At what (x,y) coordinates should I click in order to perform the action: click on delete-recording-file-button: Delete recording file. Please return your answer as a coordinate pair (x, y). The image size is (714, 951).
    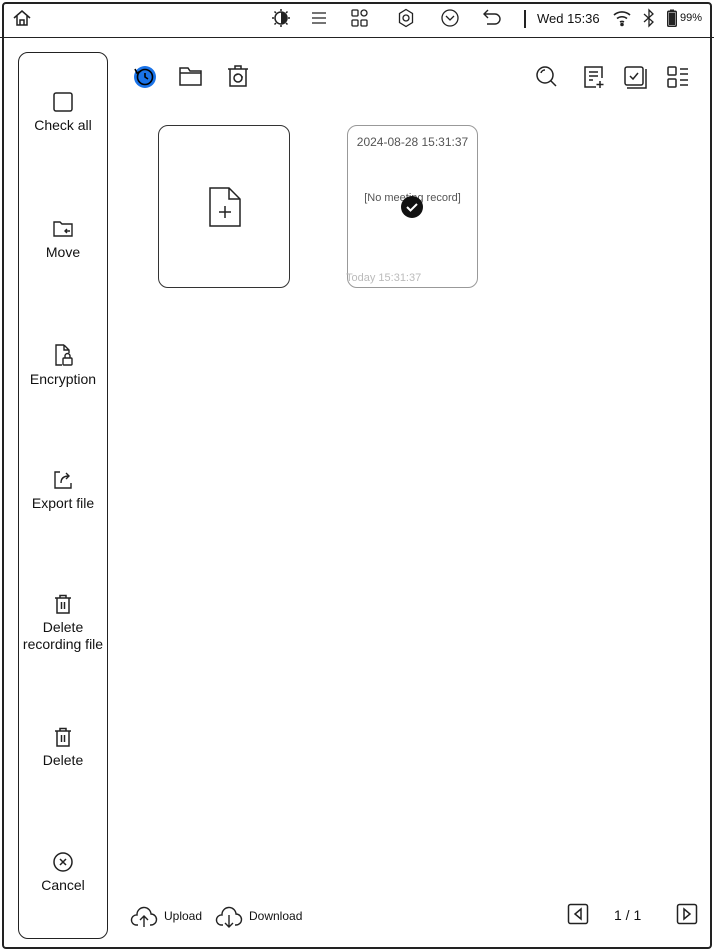
    Looking at the image, I should click on (63, 623).